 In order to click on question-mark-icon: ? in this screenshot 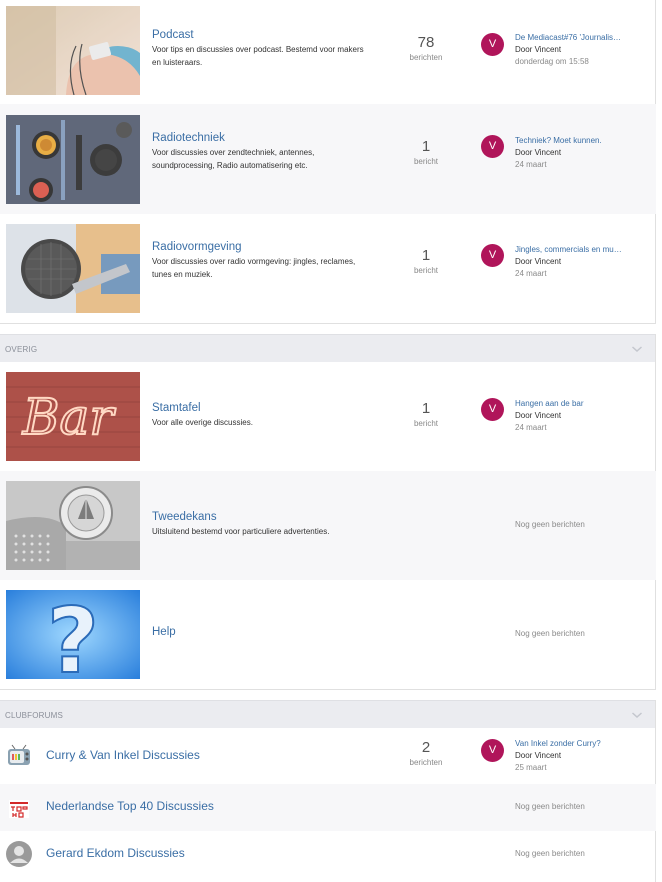, I will do `click(73, 634)`.